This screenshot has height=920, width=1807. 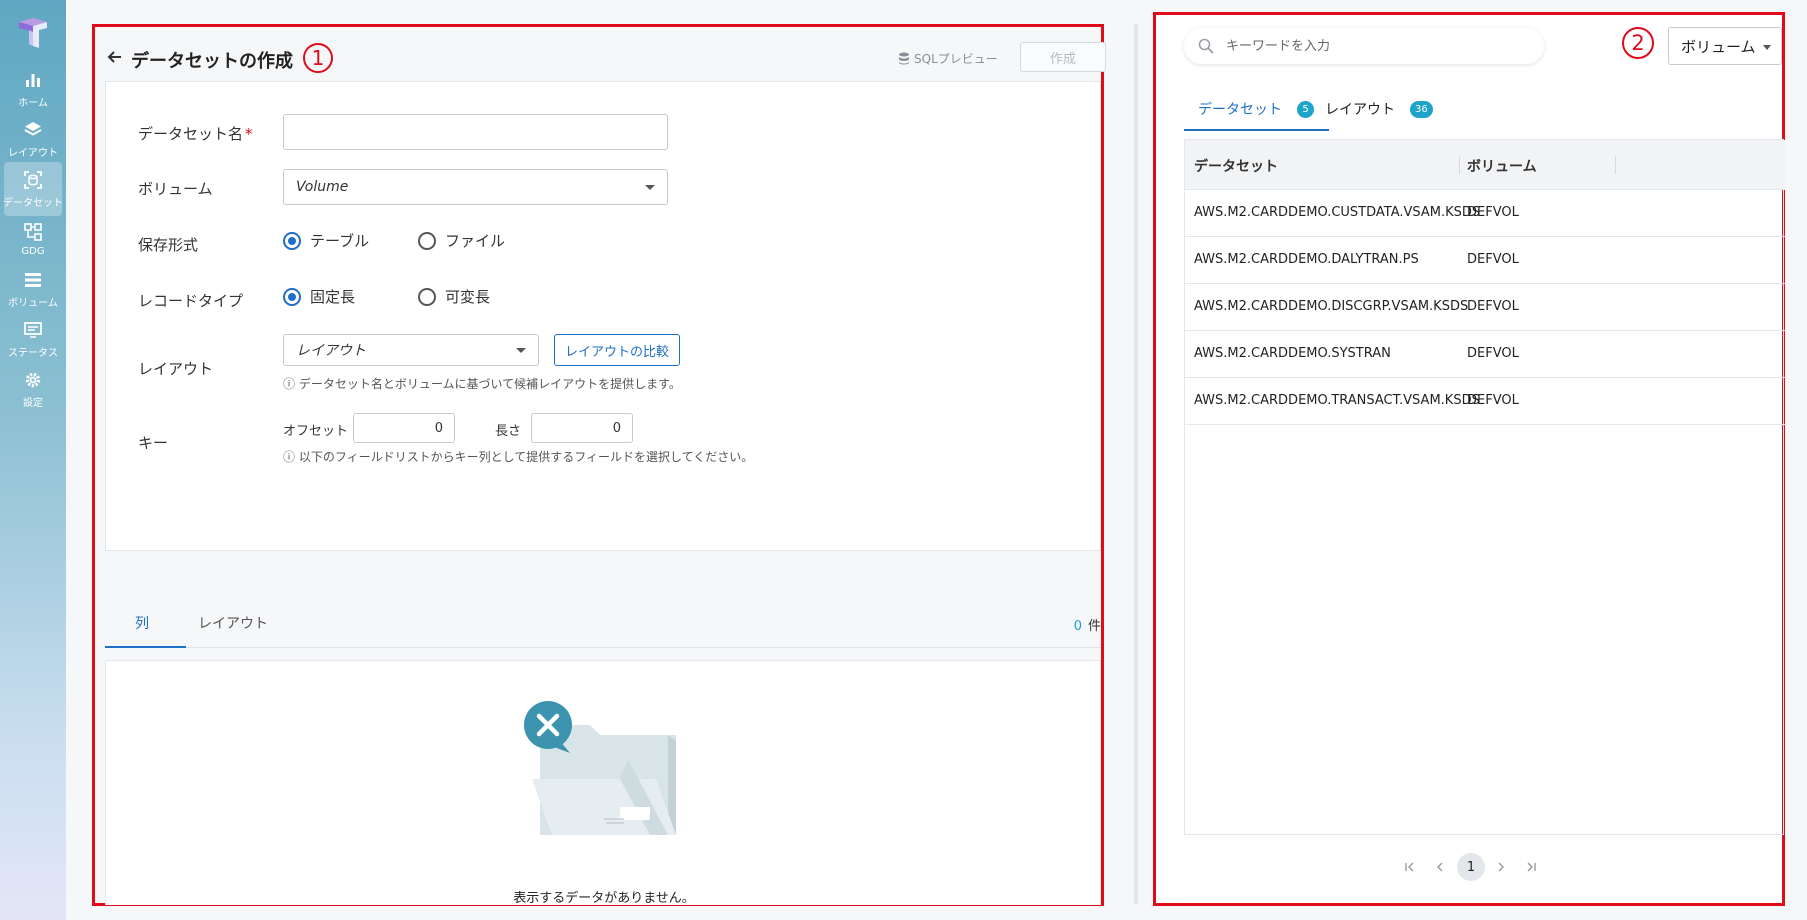 What do you see at coordinates (600, 768) in the screenshot?
I see `empty-folder-icon` at bounding box center [600, 768].